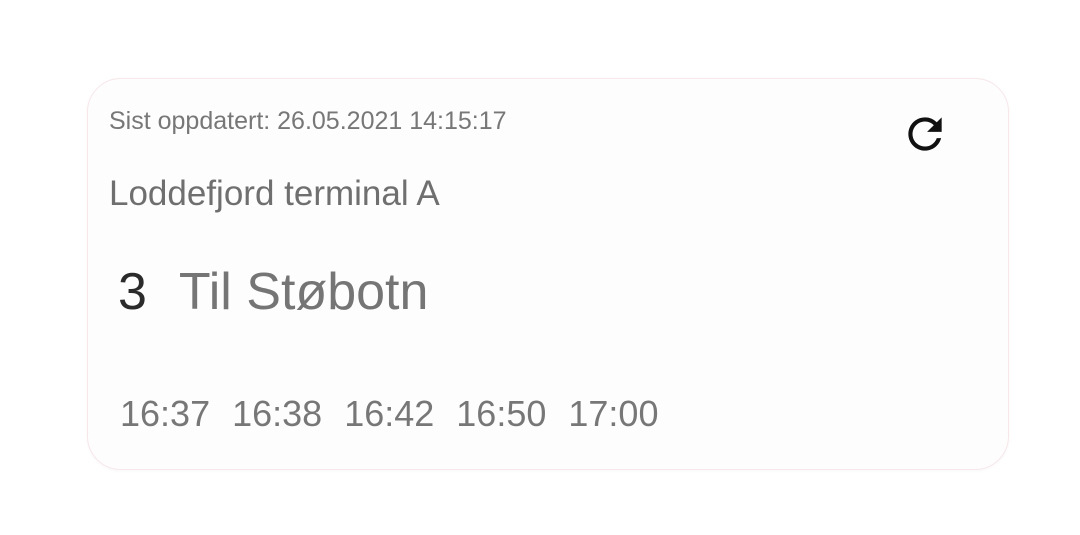 The image size is (1080, 535). What do you see at coordinates (613, 413) in the screenshot?
I see `departure-time: 17:00` at bounding box center [613, 413].